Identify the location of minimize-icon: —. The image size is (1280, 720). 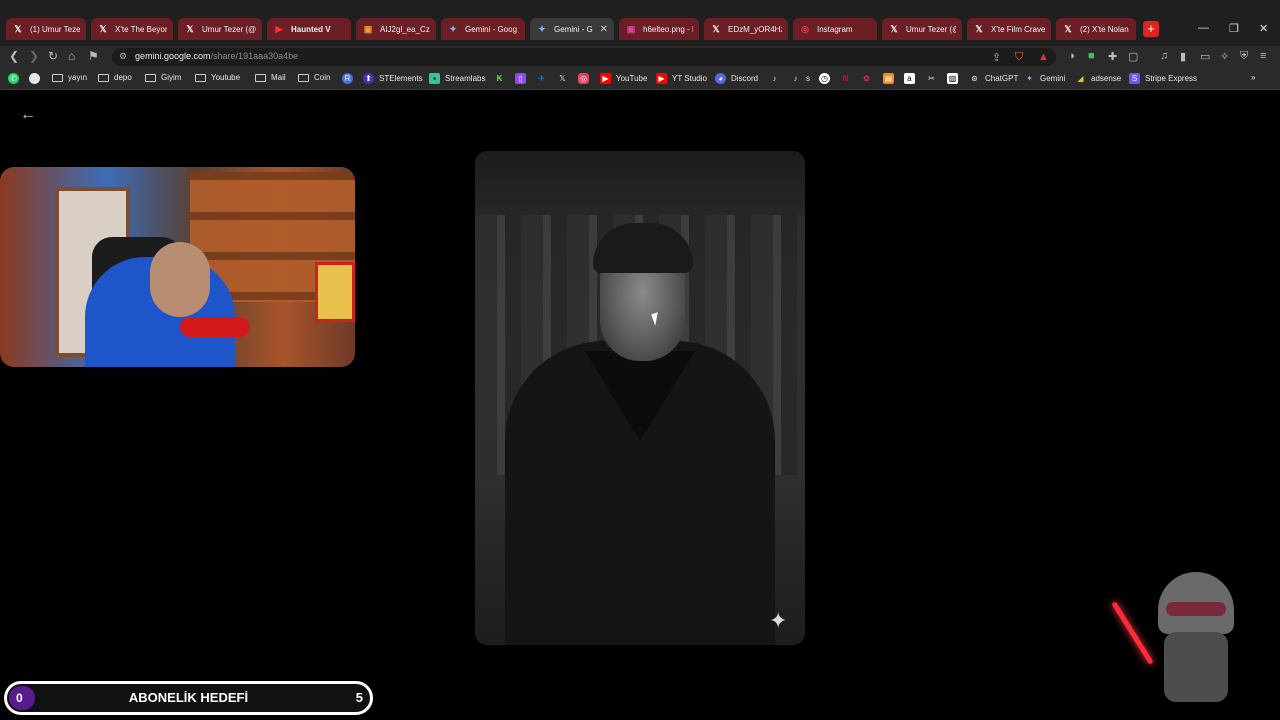
(1203, 28).